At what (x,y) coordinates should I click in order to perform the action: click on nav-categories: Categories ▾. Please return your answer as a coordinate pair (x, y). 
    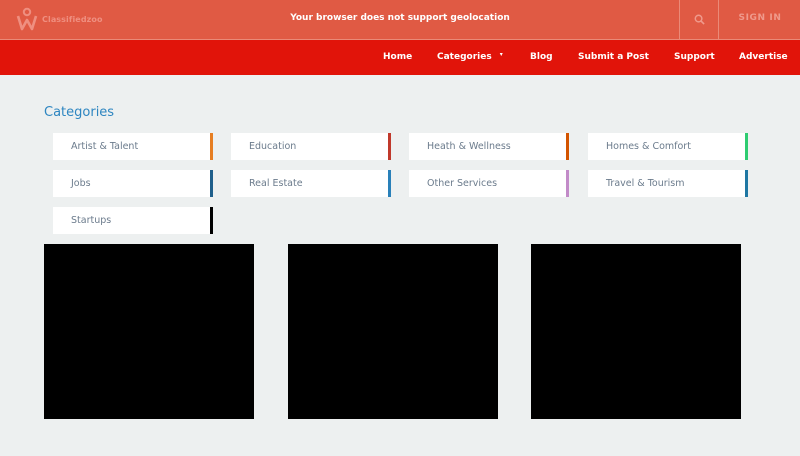
    Looking at the image, I should click on (470, 56).